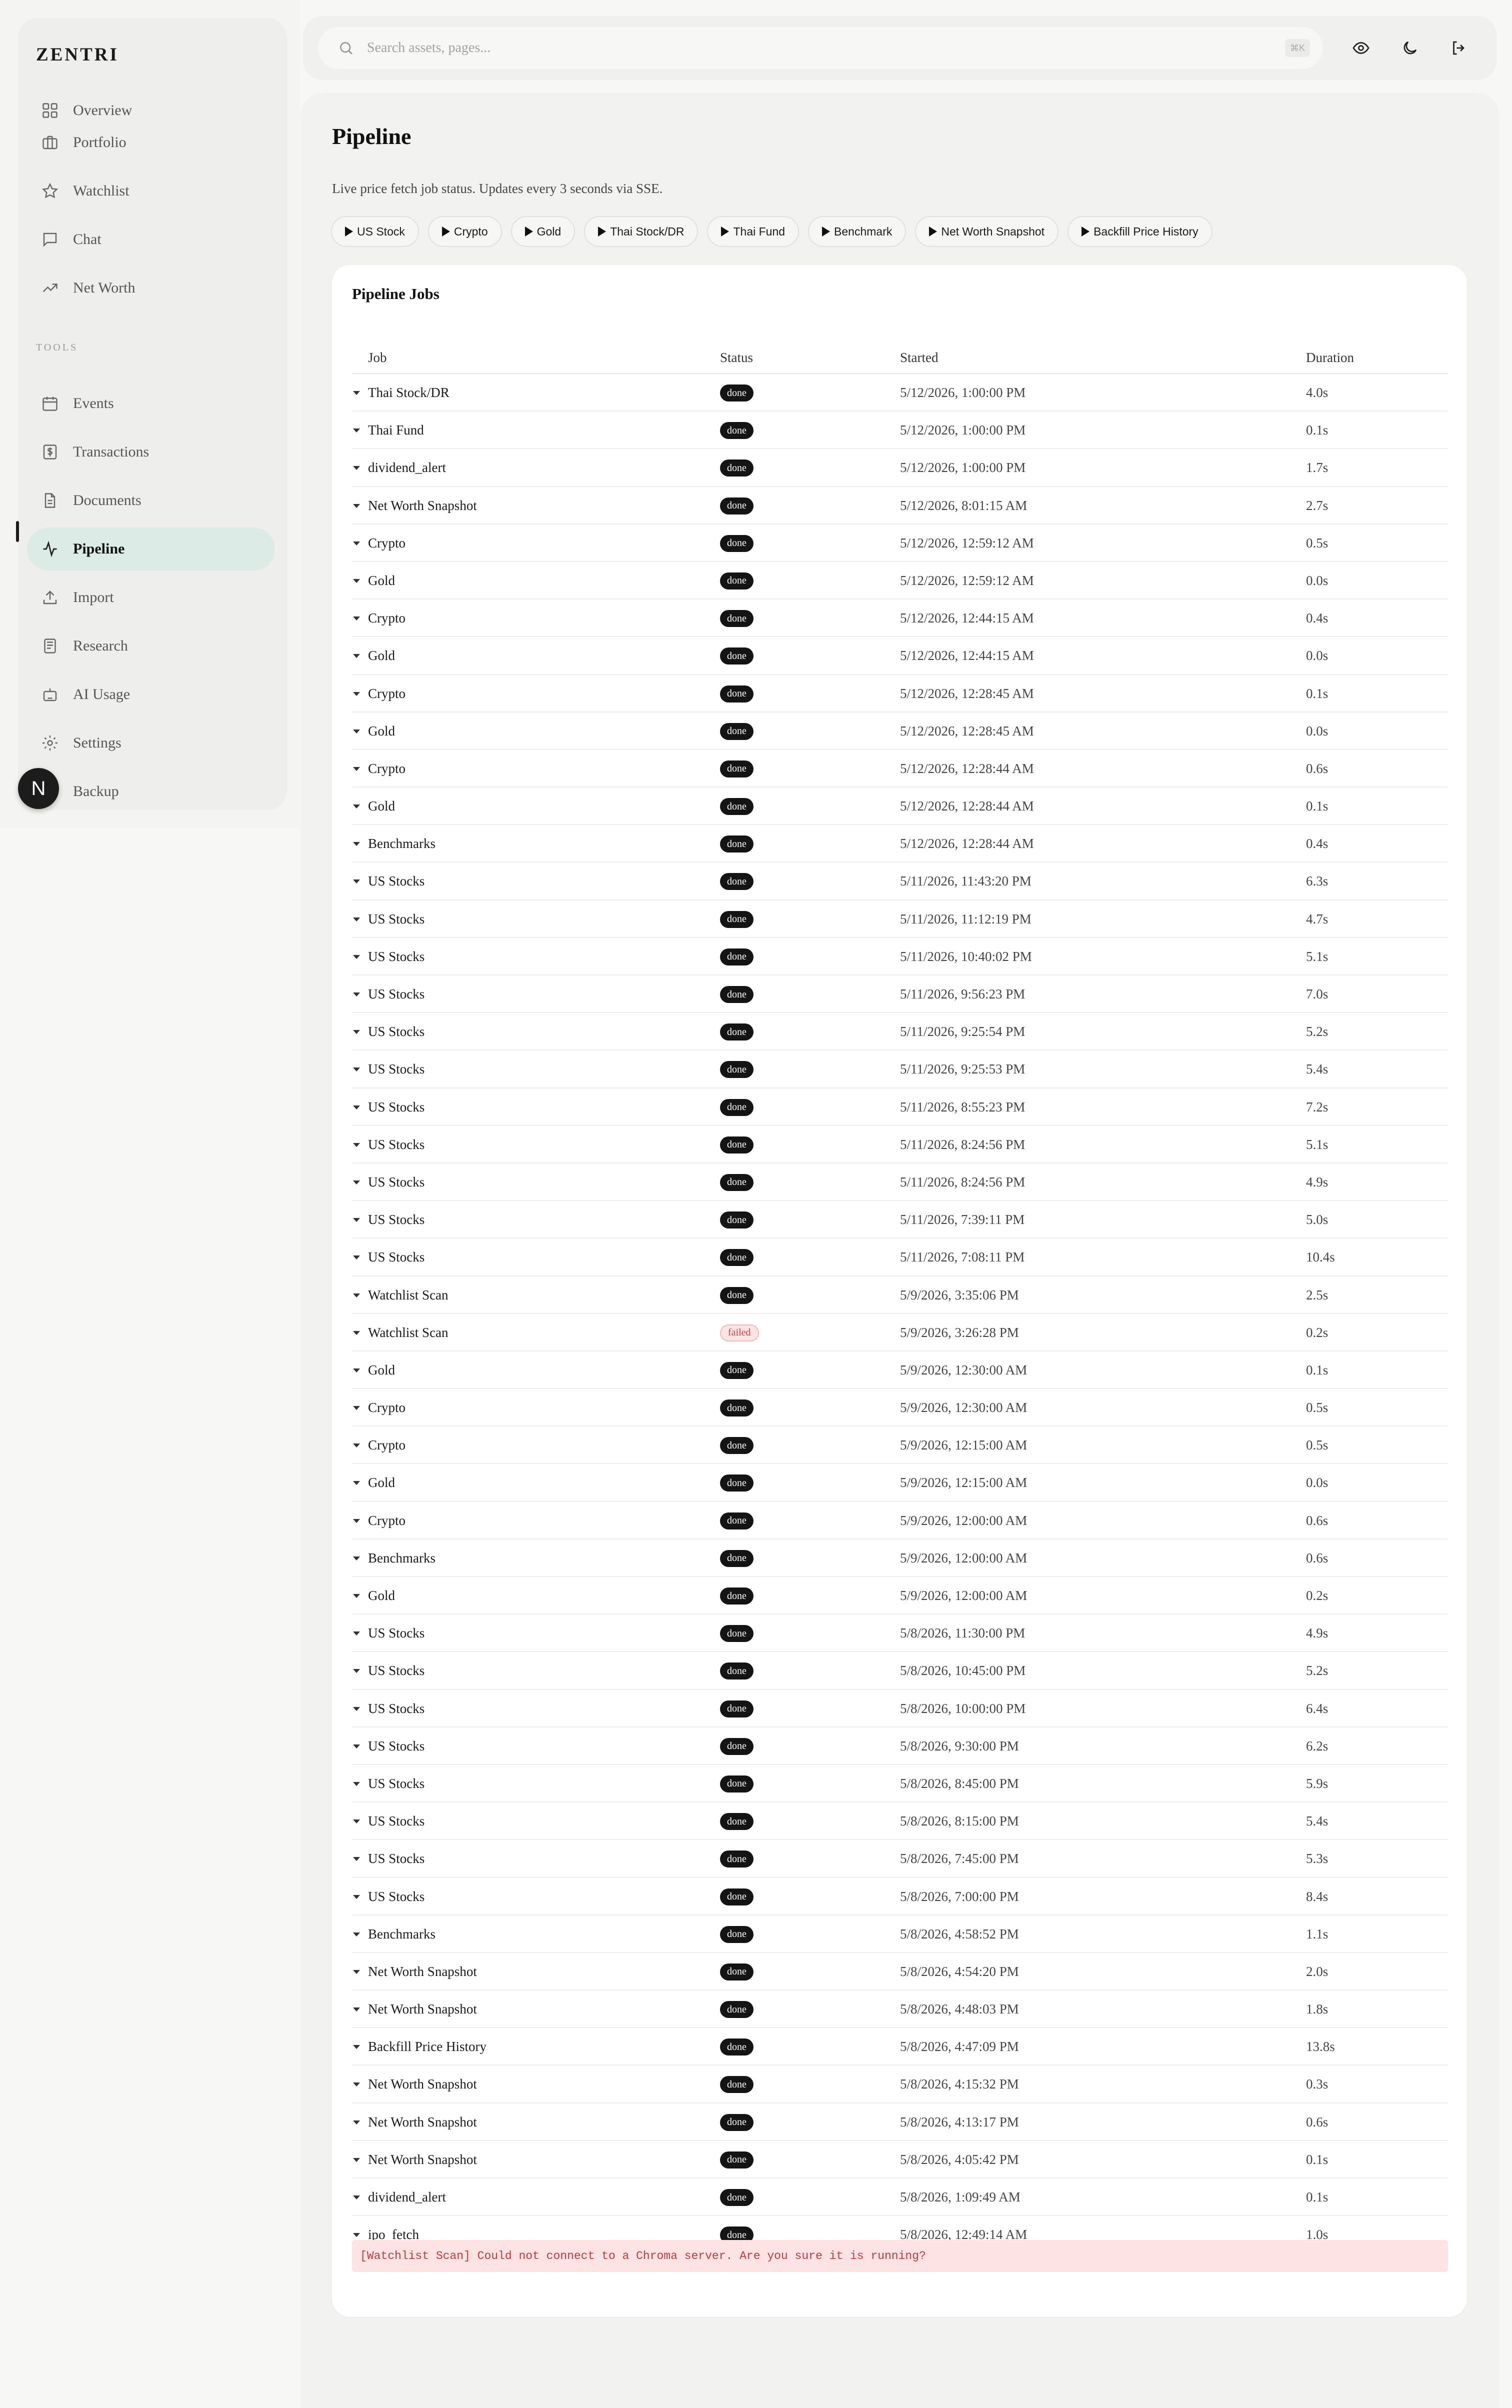 The width and height of the screenshot is (1512, 2408). Describe the element at coordinates (753, 231) in the screenshot. I see `run-thai-fund-button: Thai Fund` at that location.